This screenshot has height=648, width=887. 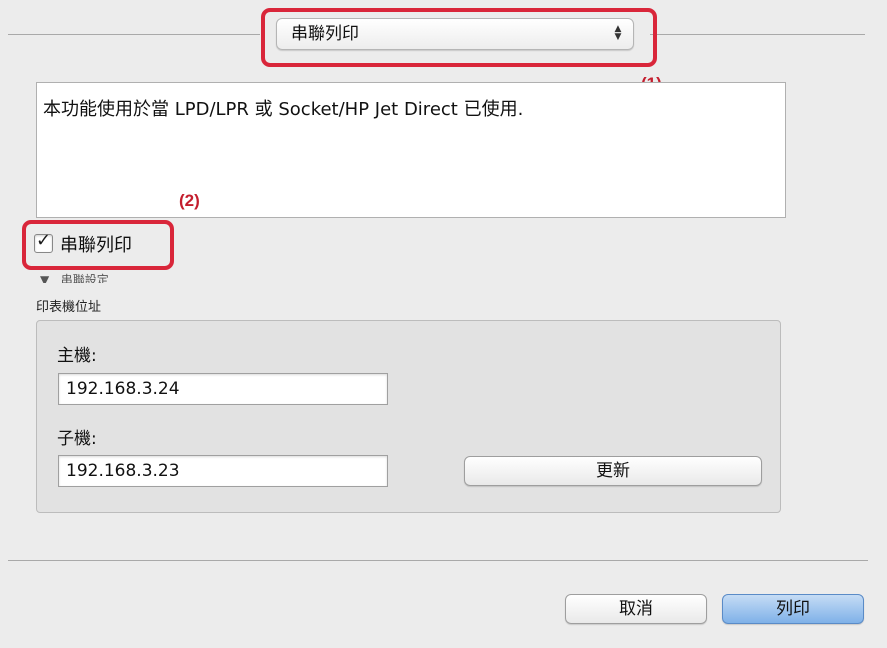 I want to click on cancel-button: 取消, so click(x=636, y=609).